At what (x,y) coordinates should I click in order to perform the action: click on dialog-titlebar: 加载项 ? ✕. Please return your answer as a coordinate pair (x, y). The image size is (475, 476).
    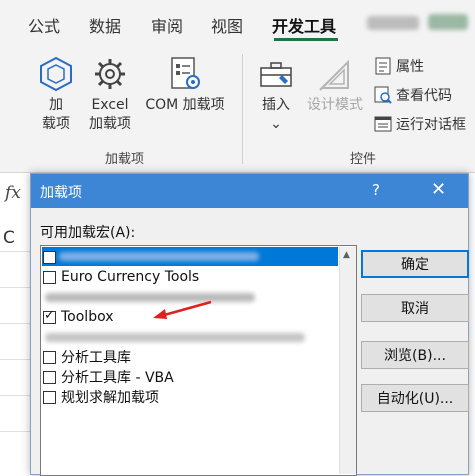
    Looking at the image, I should click on (249, 191).